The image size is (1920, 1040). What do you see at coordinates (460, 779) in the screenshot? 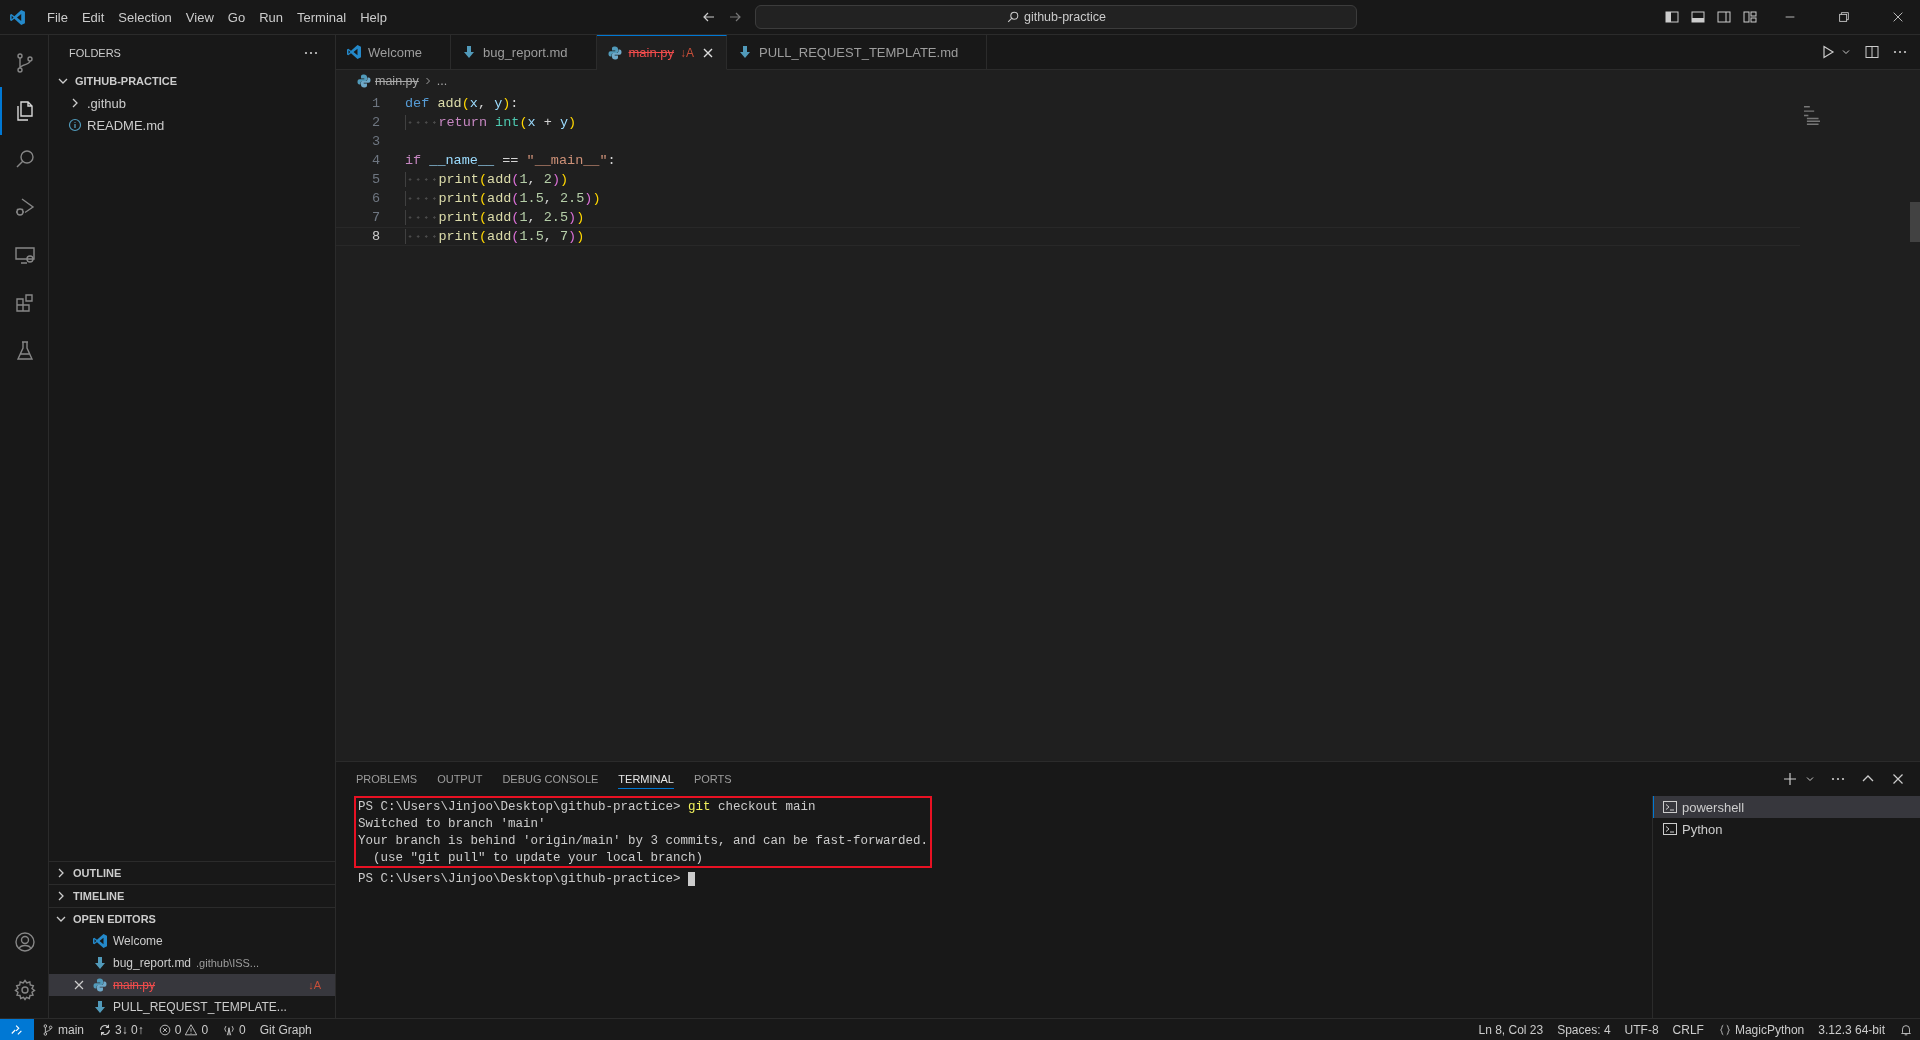
I see `panel-tab: OUTPUT` at bounding box center [460, 779].